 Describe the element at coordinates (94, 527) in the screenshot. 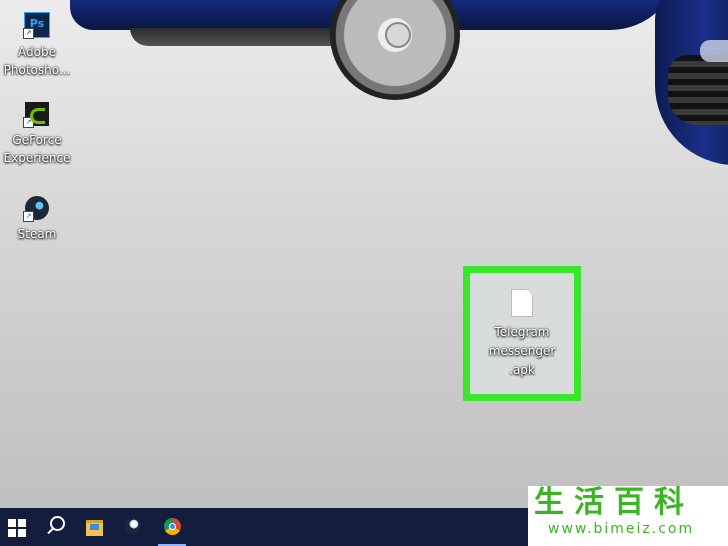

I see `file-explorer-button` at that location.